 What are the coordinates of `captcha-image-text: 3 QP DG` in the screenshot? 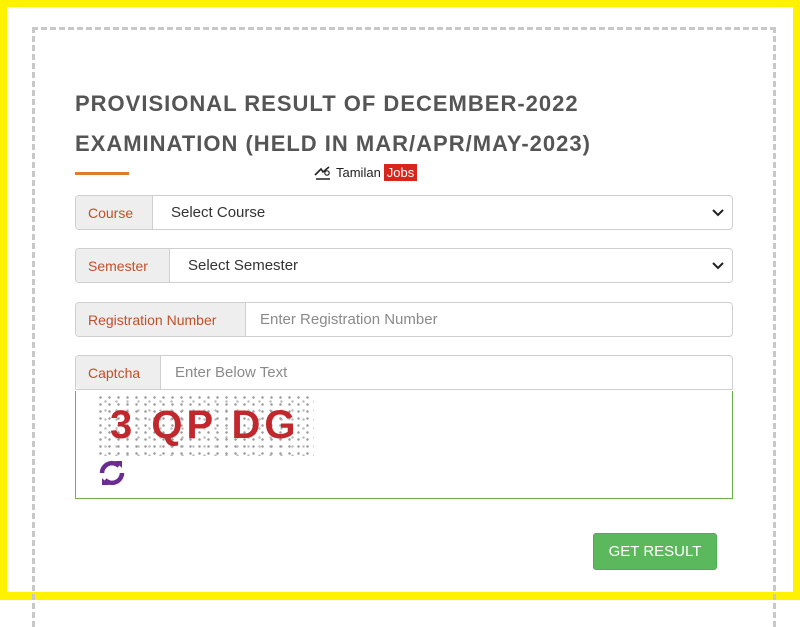 It's located at (205, 425).